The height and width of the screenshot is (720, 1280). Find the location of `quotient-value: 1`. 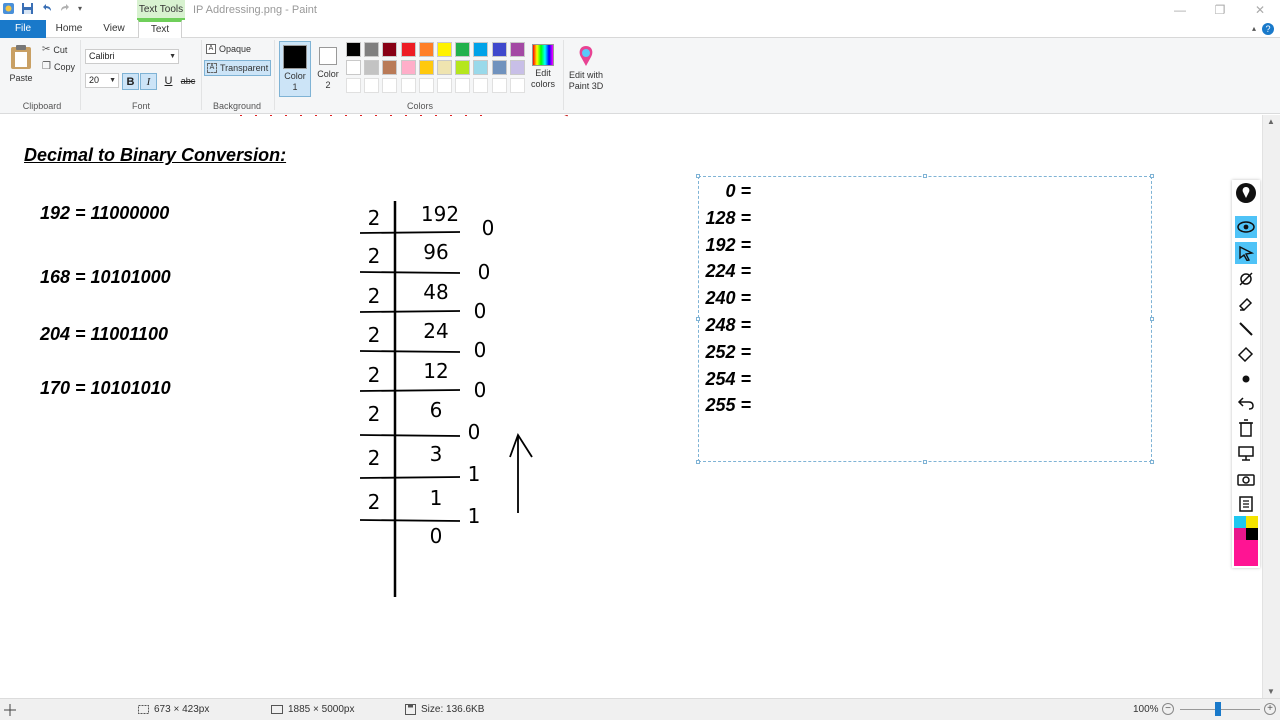

quotient-value: 1 is located at coordinates (436, 498).